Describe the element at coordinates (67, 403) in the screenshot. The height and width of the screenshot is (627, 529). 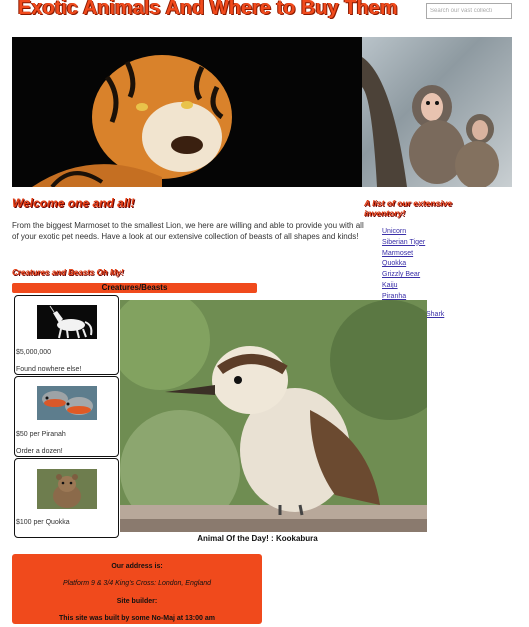
I see `piranhas-photo` at that location.